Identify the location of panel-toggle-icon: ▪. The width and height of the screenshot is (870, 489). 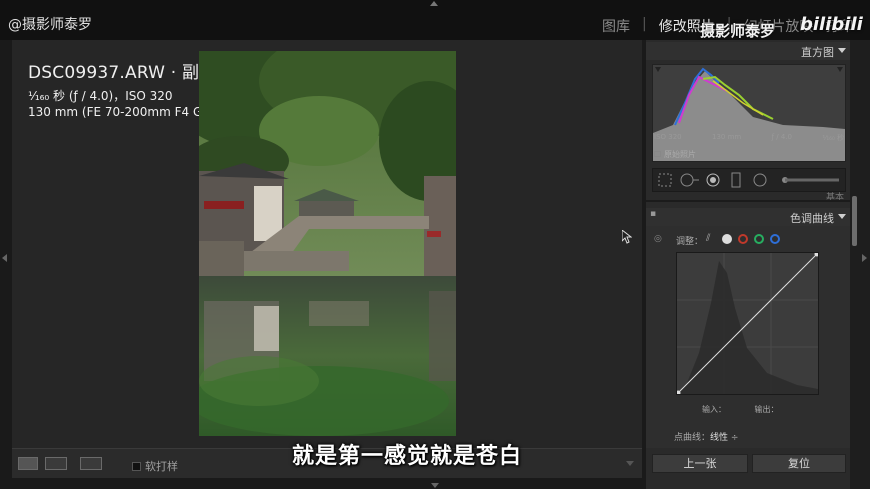
(653, 214).